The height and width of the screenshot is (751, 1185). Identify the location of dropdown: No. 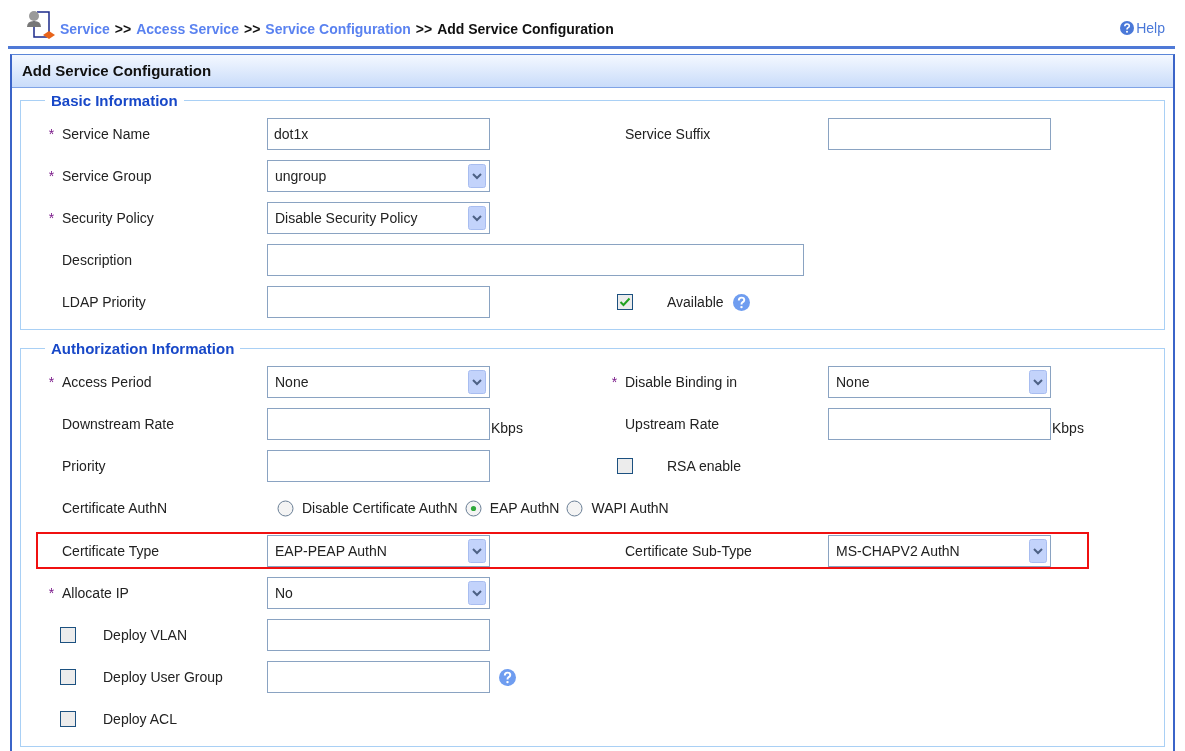
(378, 593).